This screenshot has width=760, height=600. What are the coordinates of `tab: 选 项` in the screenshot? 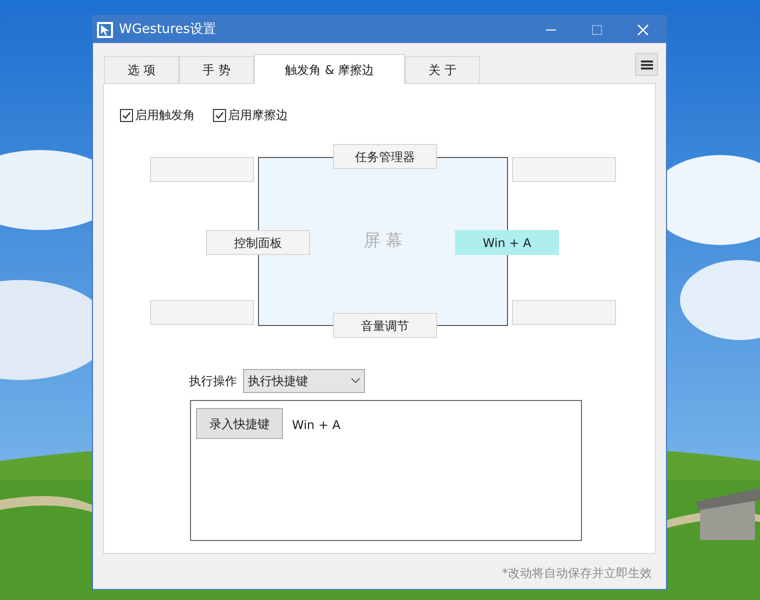 It's located at (141, 69).